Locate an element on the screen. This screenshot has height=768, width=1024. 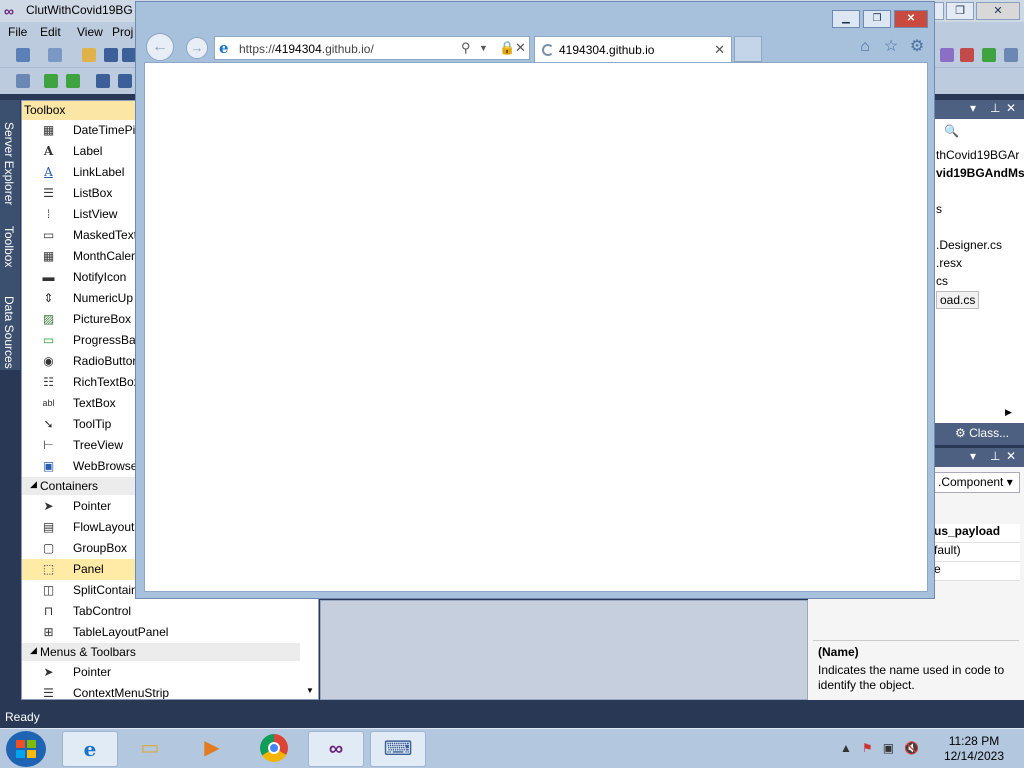
address-url: https://4194304.github.io/ is located at coordinates (306, 49).